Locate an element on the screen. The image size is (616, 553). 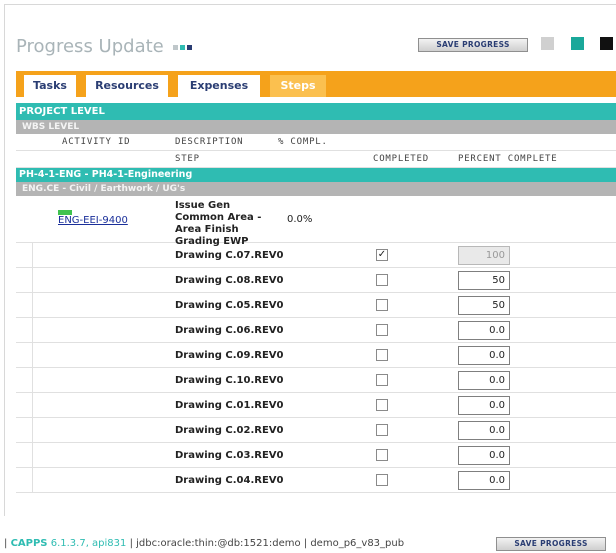
step-row: Drawing C.05.REV0 50 is located at coordinates (316, 305).